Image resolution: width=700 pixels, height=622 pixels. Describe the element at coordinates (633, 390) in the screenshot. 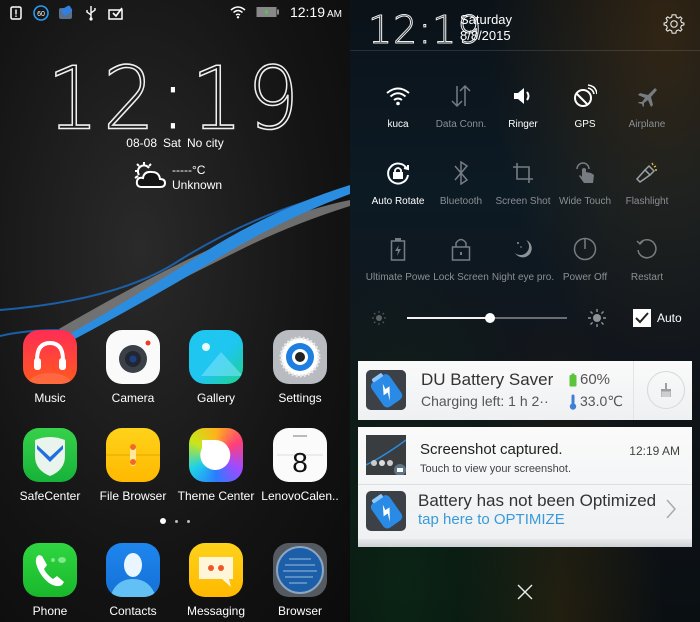

I see `notification-divider` at that location.